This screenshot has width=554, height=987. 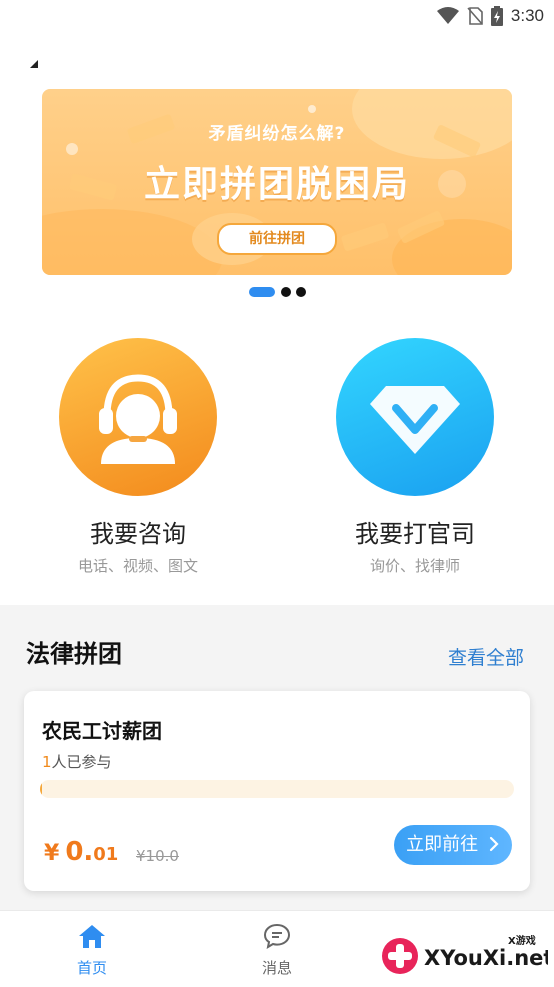 What do you see at coordinates (137, 566) in the screenshot?
I see `consult-subtitle: 电话、视频、图文` at bounding box center [137, 566].